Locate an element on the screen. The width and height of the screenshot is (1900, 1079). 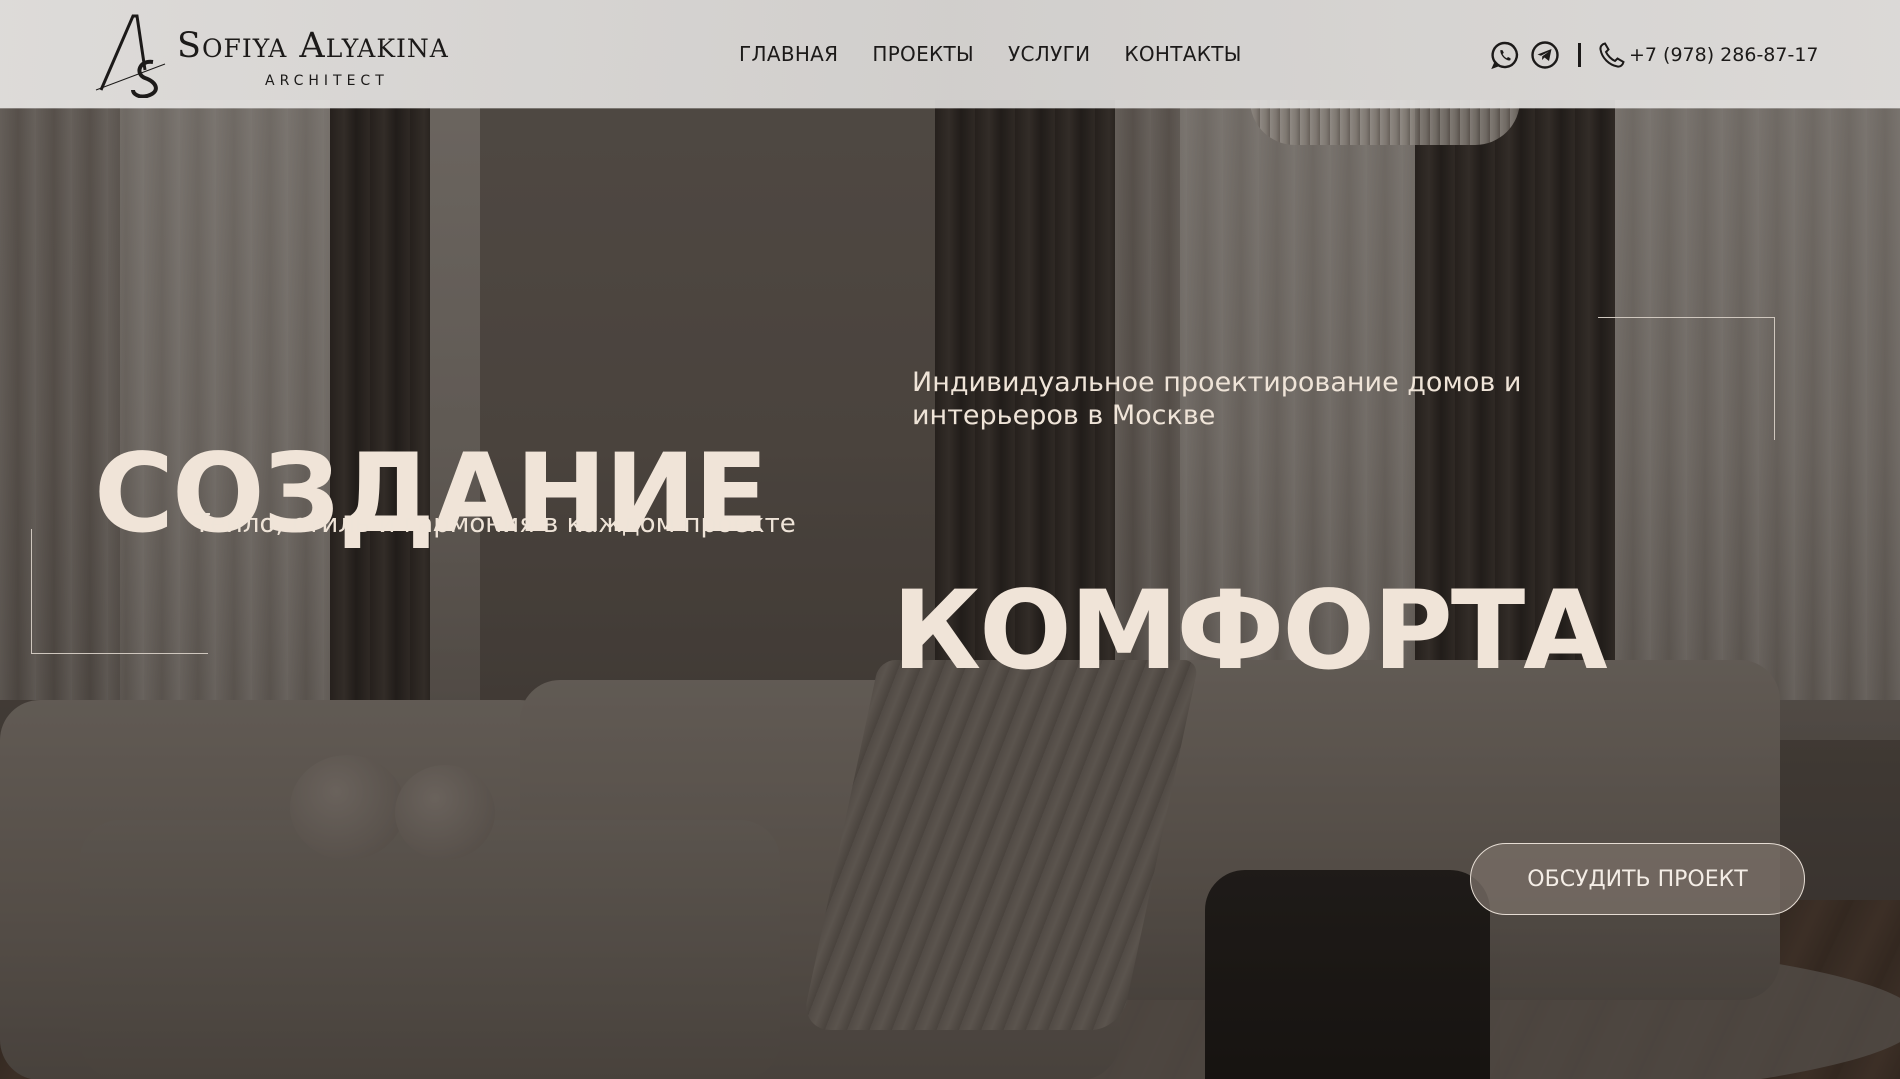
decorative-corner-frame is located at coordinates (1686, 378).